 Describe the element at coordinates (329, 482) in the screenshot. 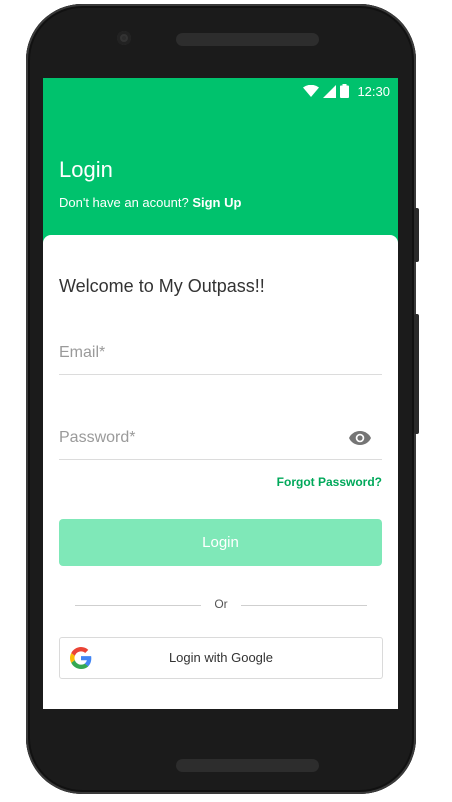

I see `forgot-password-link: Forgot Password?` at that location.